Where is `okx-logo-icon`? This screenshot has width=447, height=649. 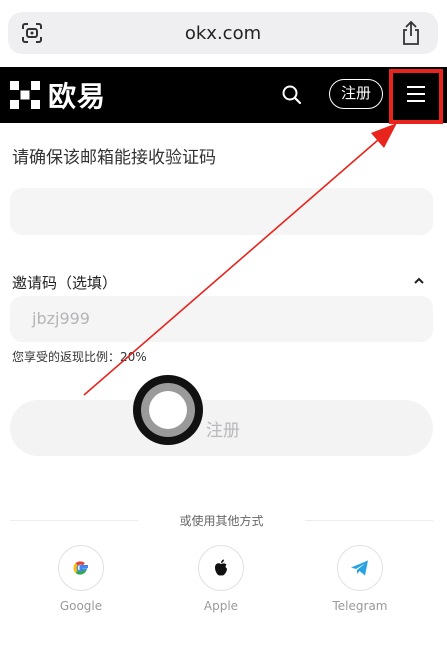
okx-logo-icon is located at coordinates (25, 95).